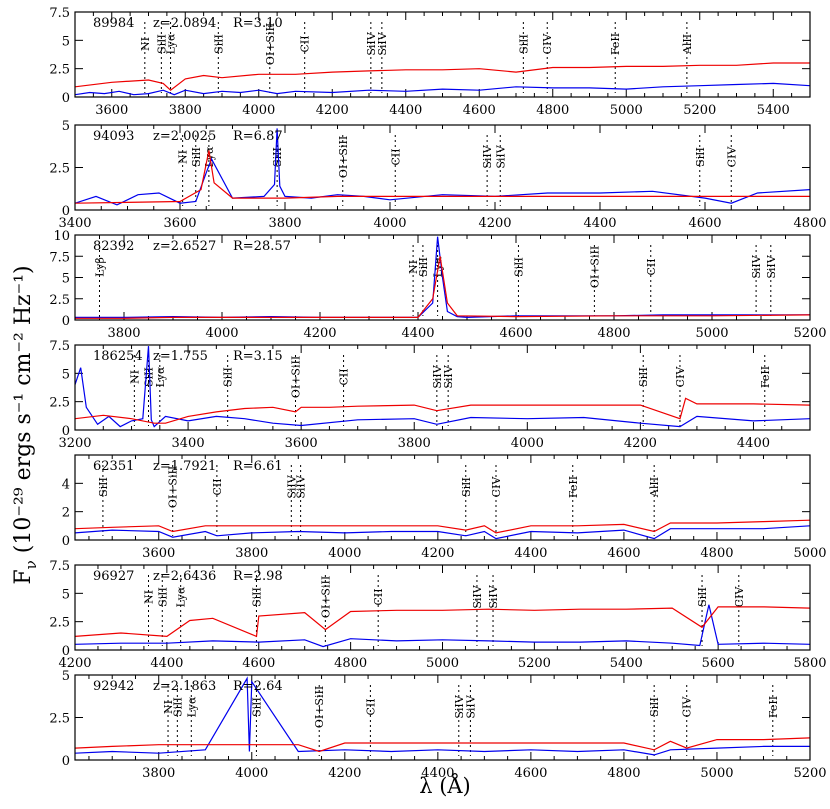 Image resolution: width=830 pixels, height=809 pixels. Describe the element at coordinates (100, 267) in the screenshot. I see `line-marker-label: Lyβ` at that location.